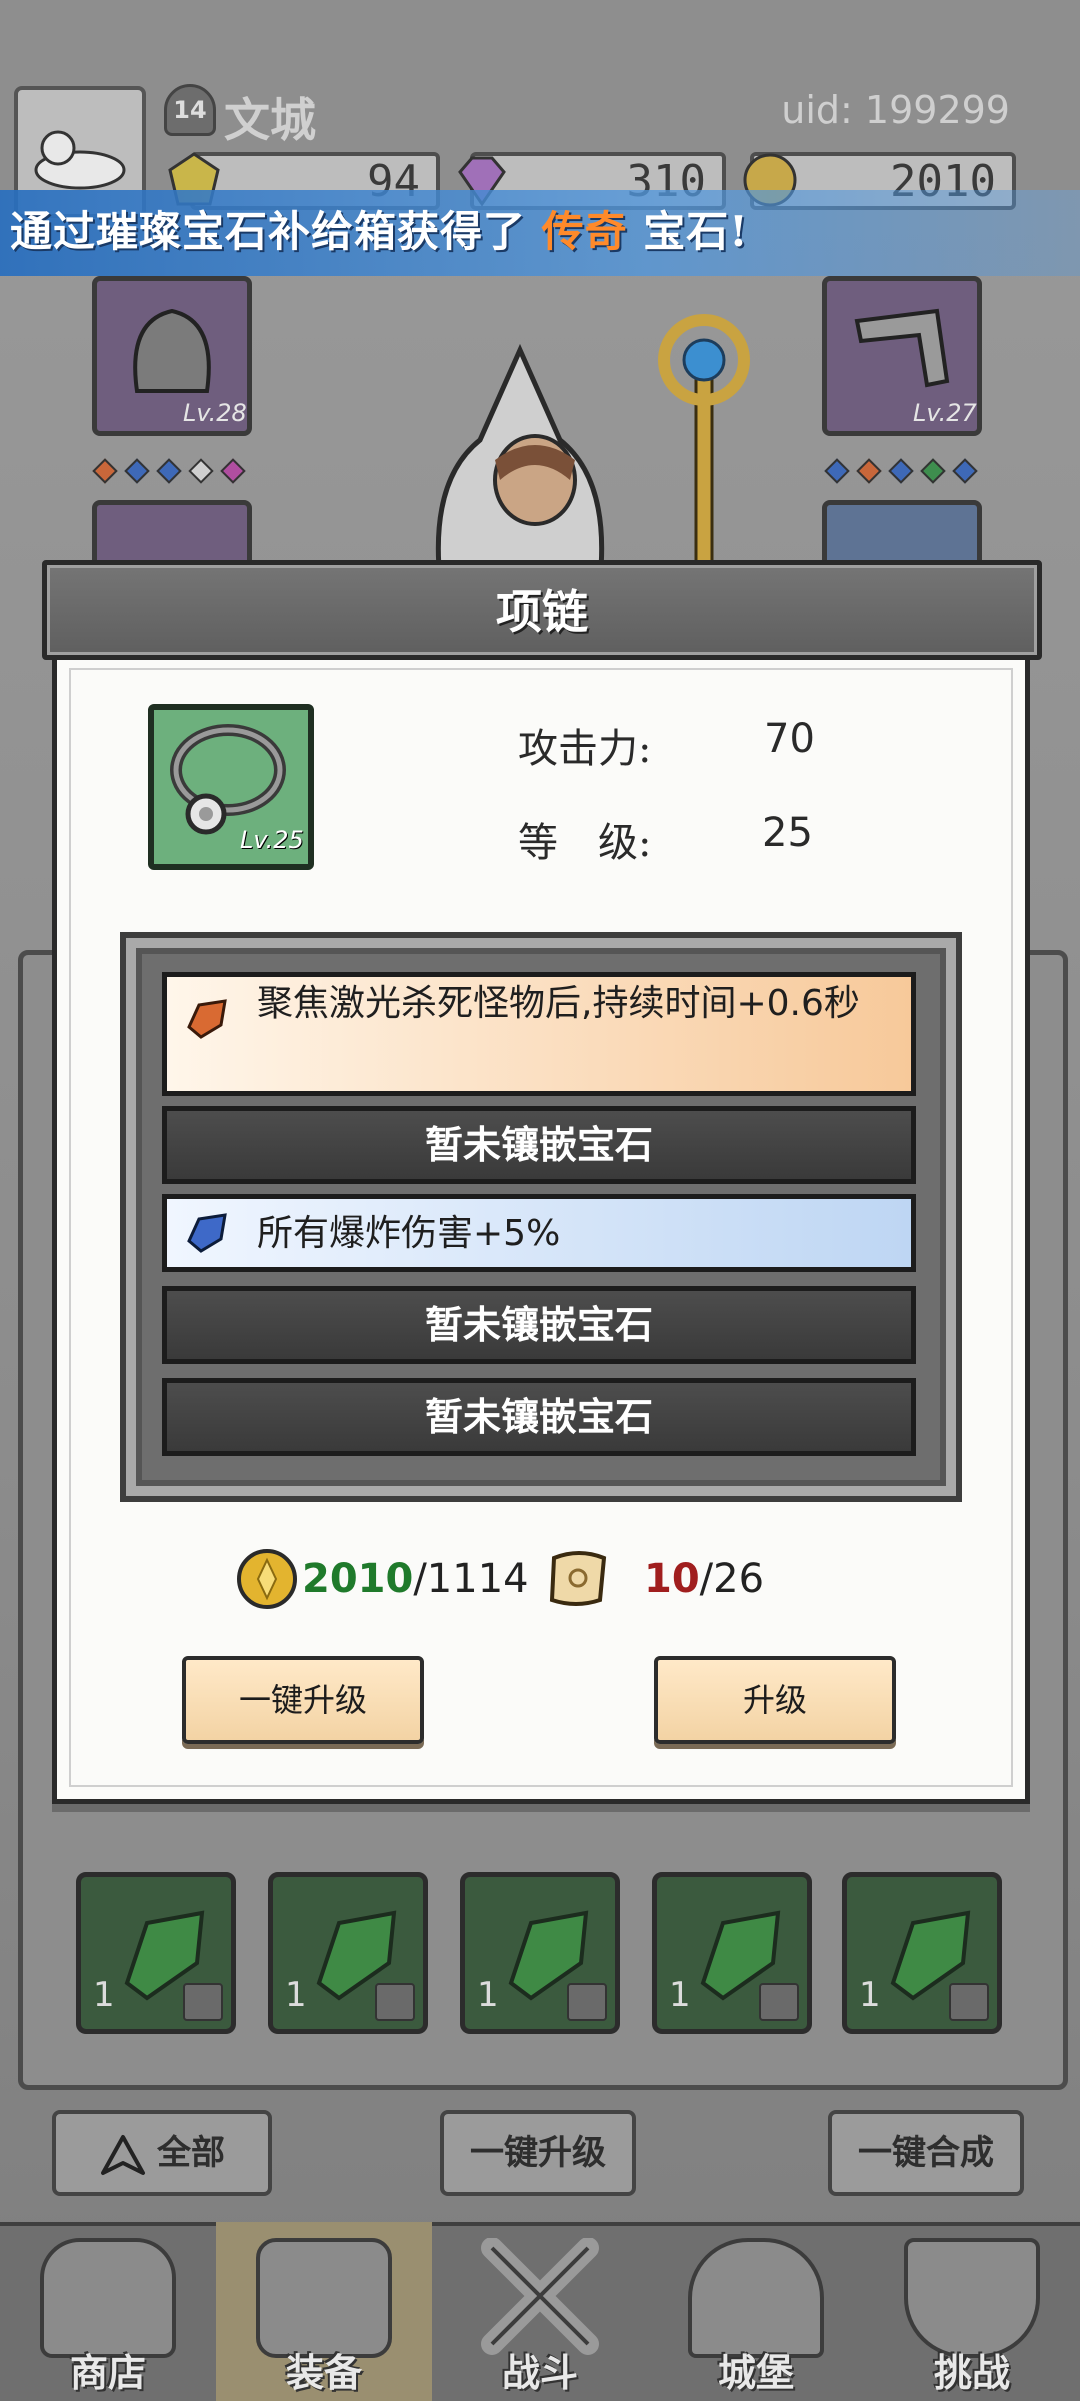 Image resolution: width=1080 pixels, height=2401 pixels. I want to click on nav-battle: 战斗, so click(540, 2311).